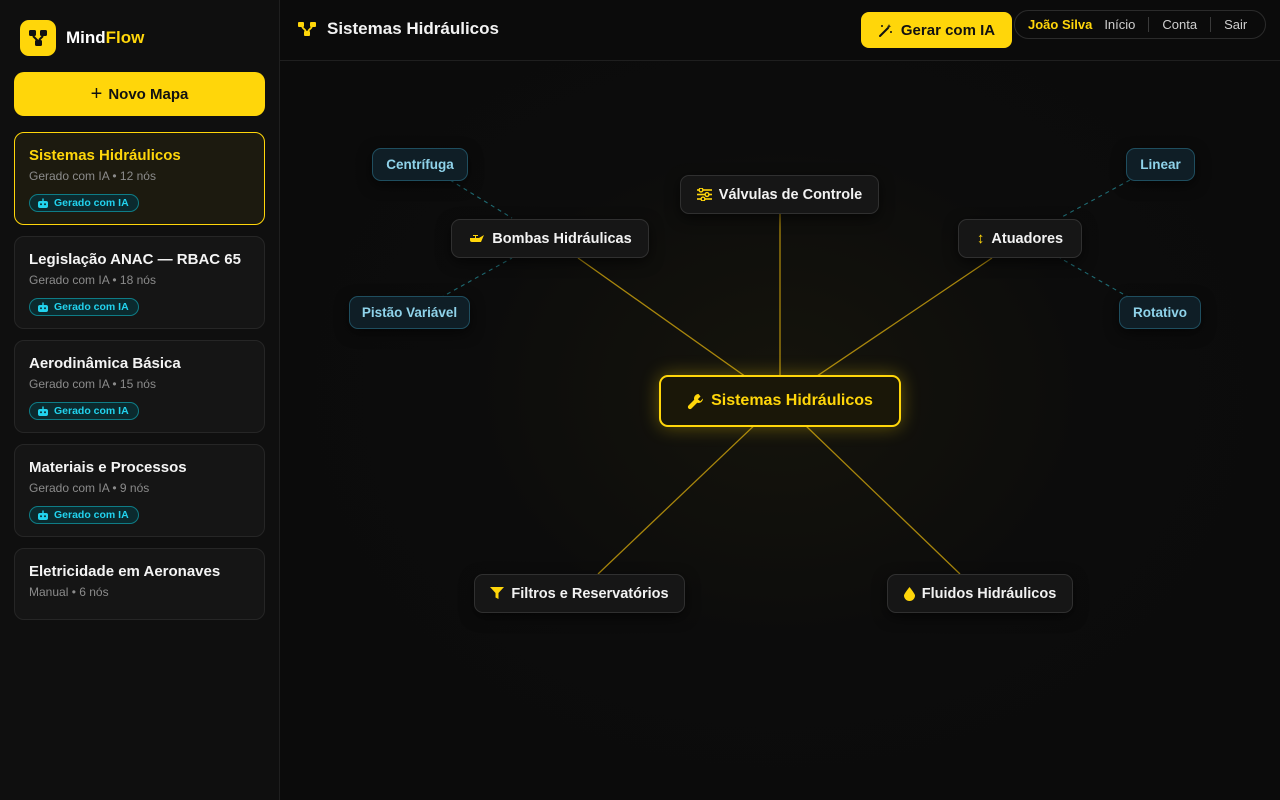  I want to click on filter-icon, so click(497, 593).